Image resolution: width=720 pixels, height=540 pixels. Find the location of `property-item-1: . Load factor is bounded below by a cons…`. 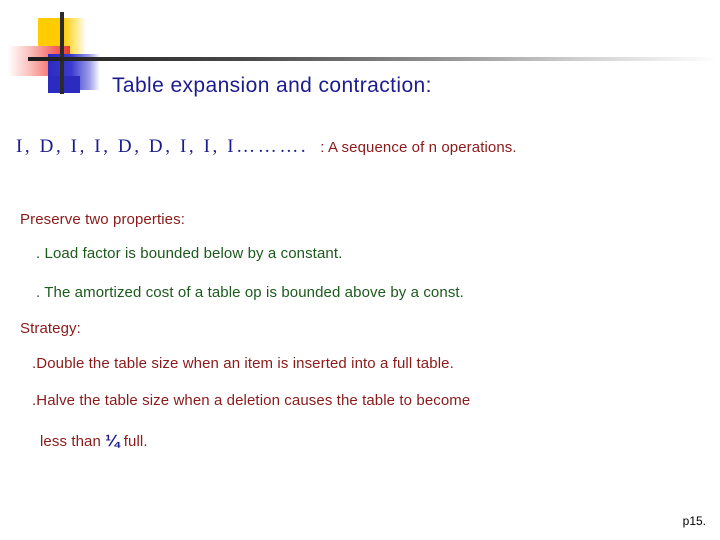

property-item-1: . Load factor is bounded below by a cons… is located at coordinates (189, 253).